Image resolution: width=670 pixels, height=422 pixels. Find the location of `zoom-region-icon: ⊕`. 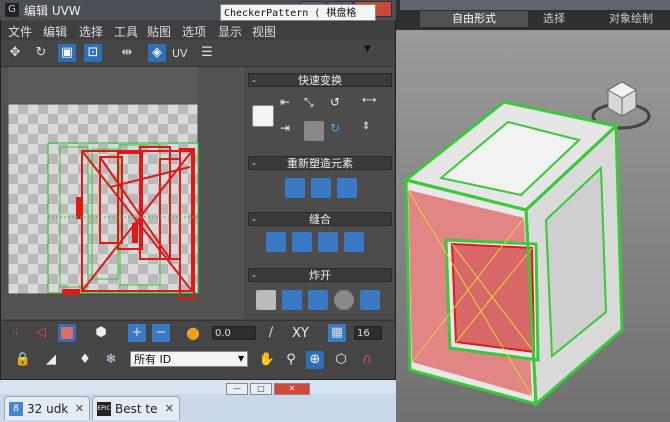

zoom-region-icon: ⊕ is located at coordinates (315, 360).